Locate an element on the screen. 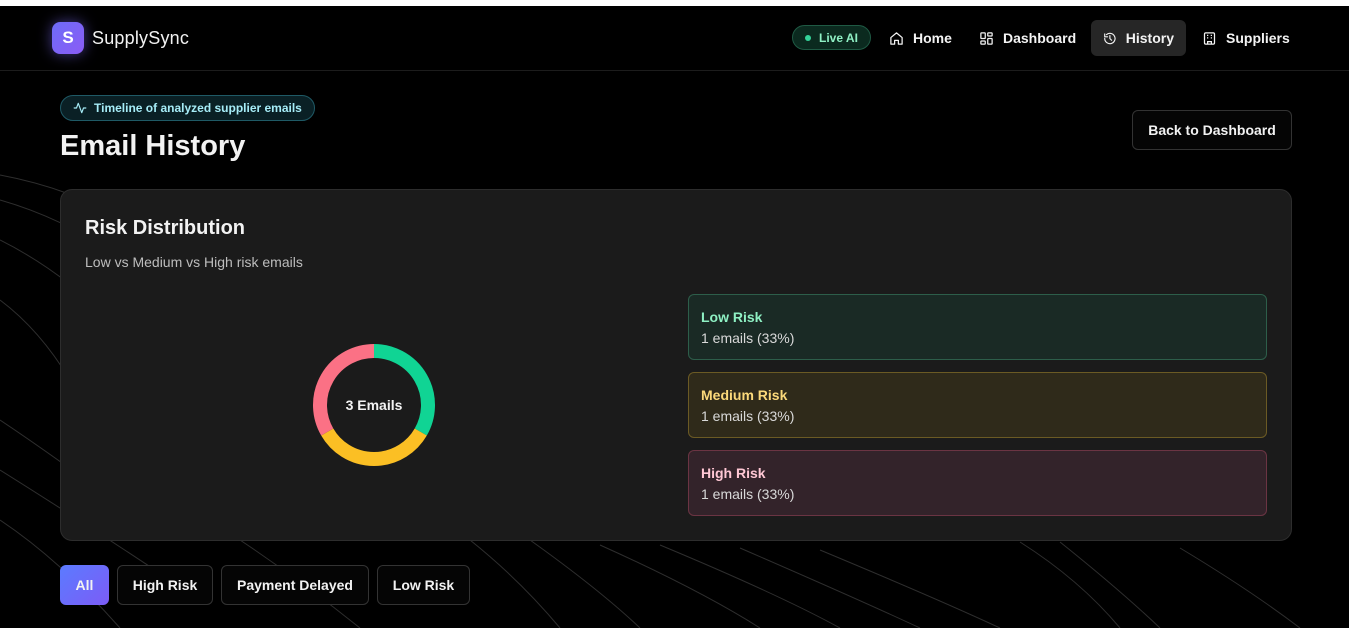 Image resolution: width=1349 pixels, height=628 pixels. live-ai-badge: Live AI is located at coordinates (831, 37).